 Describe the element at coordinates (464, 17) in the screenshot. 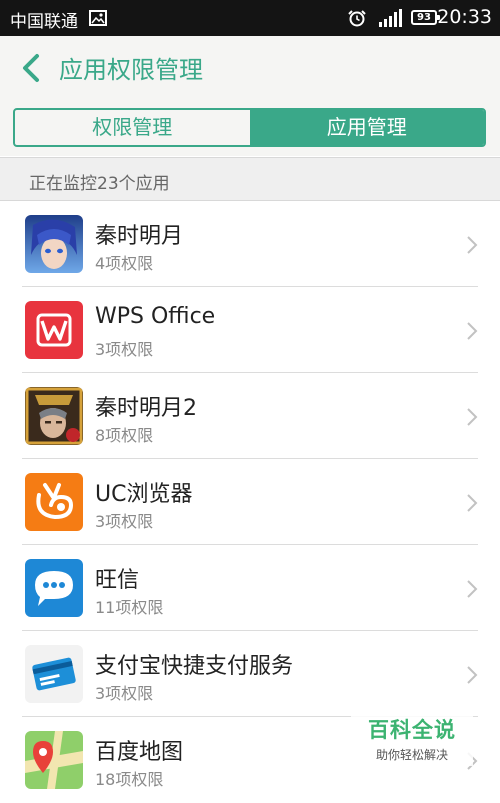

I see `clock: 20:33` at that location.